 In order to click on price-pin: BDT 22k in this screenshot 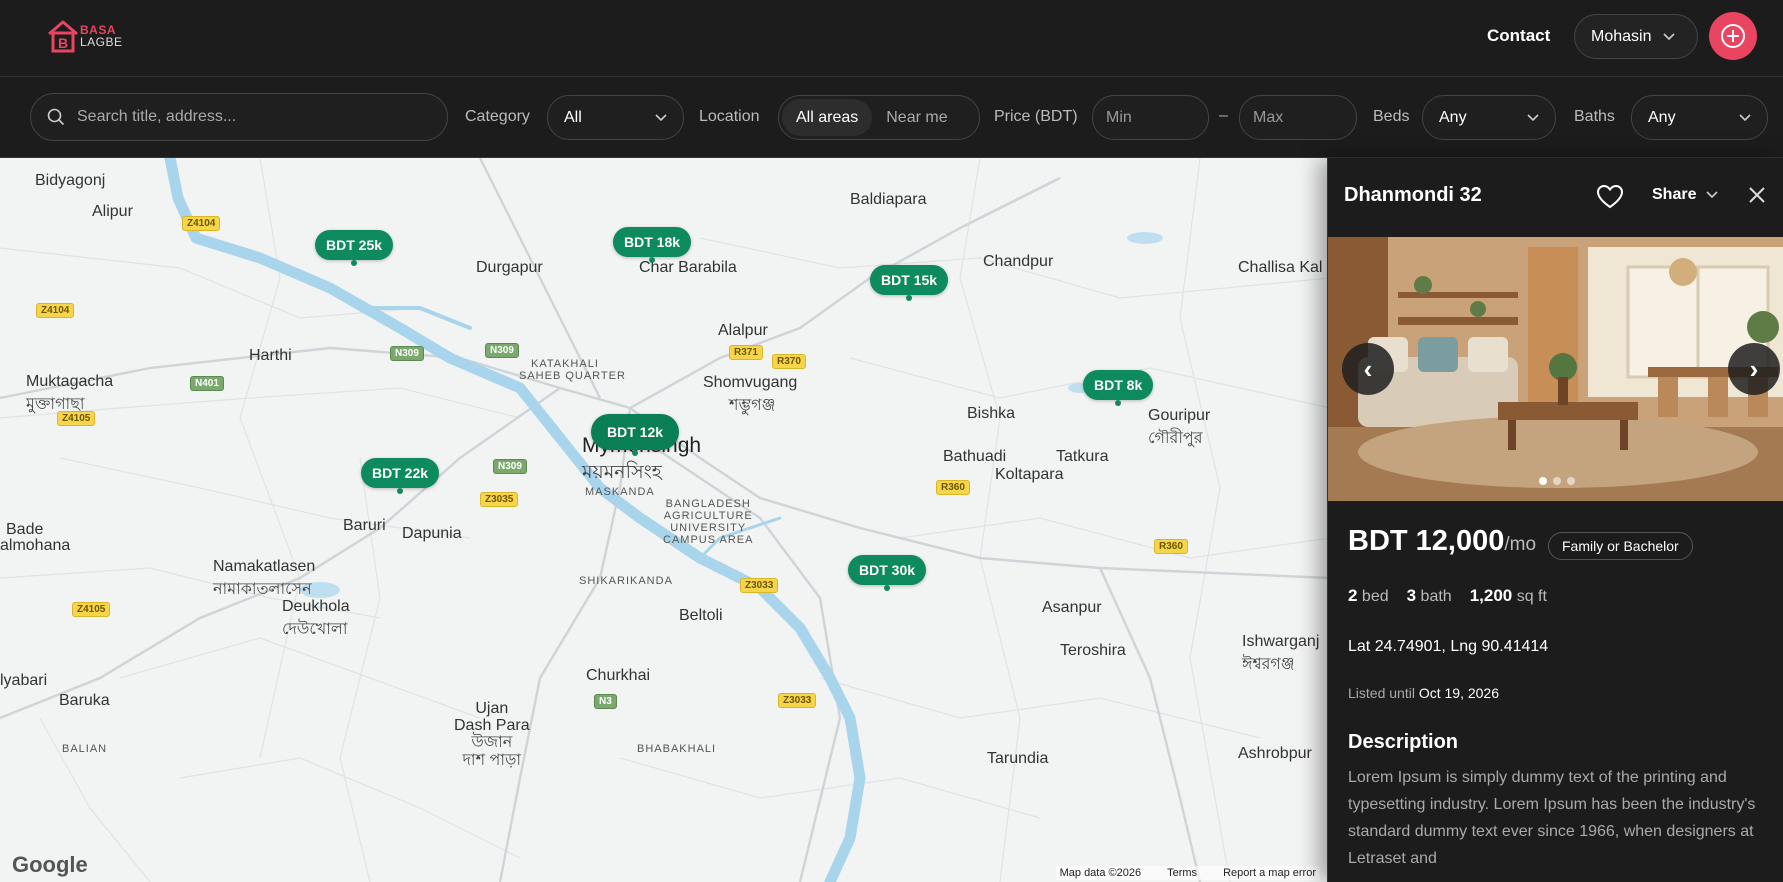, I will do `click(400, 476)`.